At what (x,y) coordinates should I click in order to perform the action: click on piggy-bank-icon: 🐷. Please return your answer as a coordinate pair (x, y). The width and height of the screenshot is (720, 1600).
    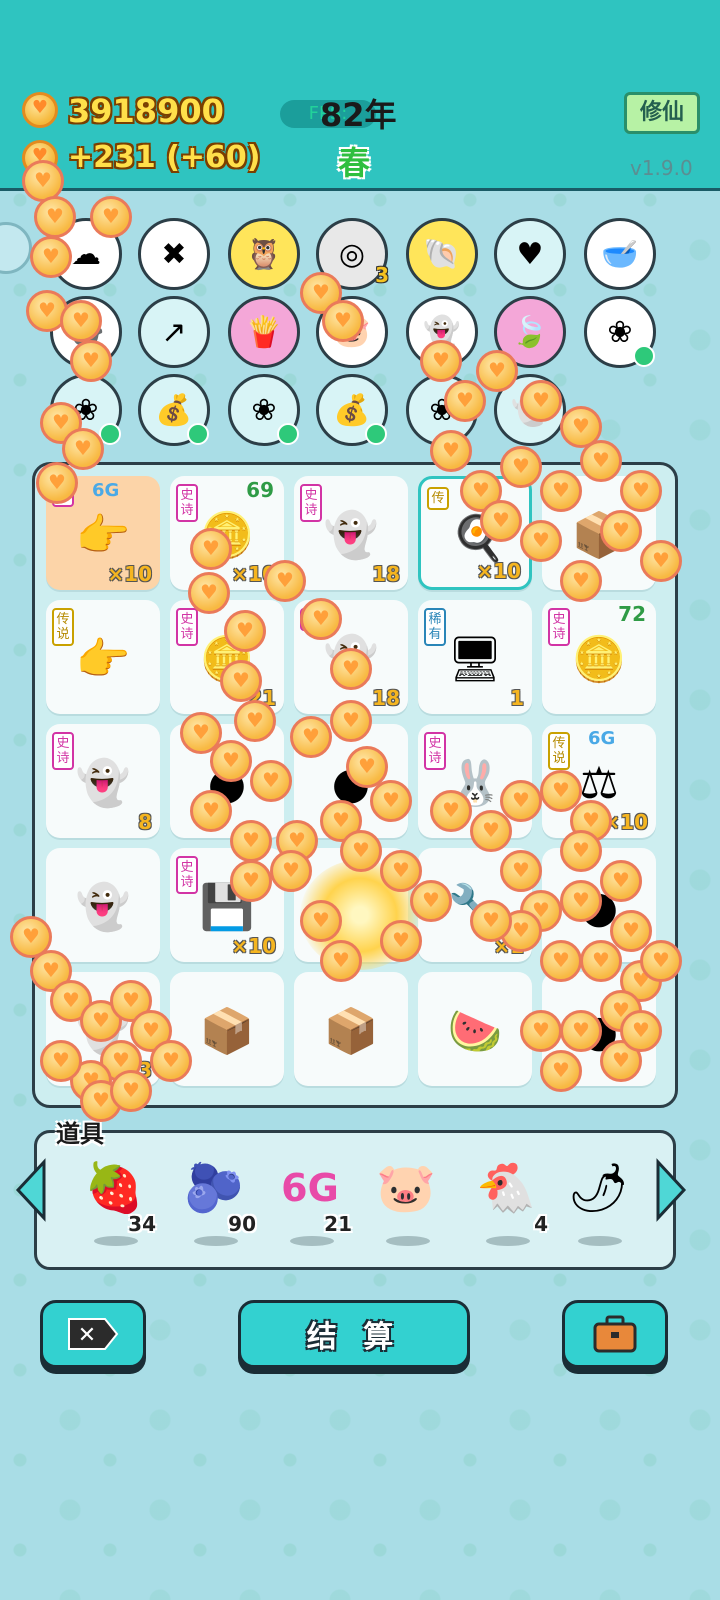
    Looking at the image, I should click on (352, 332).